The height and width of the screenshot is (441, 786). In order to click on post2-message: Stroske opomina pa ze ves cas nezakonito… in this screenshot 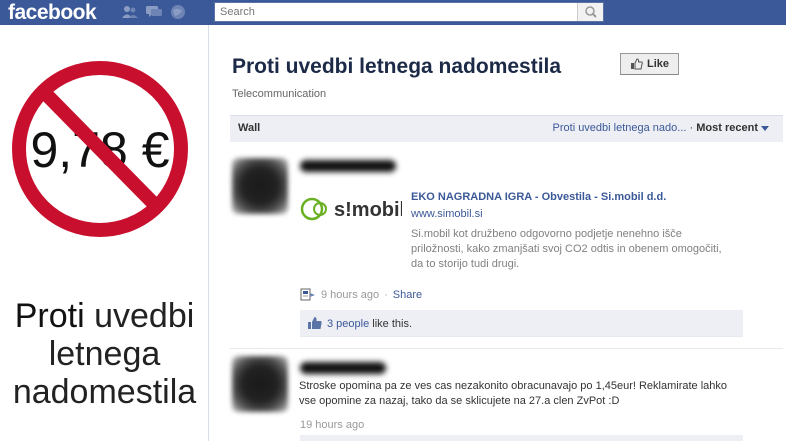, I will do `click(513, 393)`.